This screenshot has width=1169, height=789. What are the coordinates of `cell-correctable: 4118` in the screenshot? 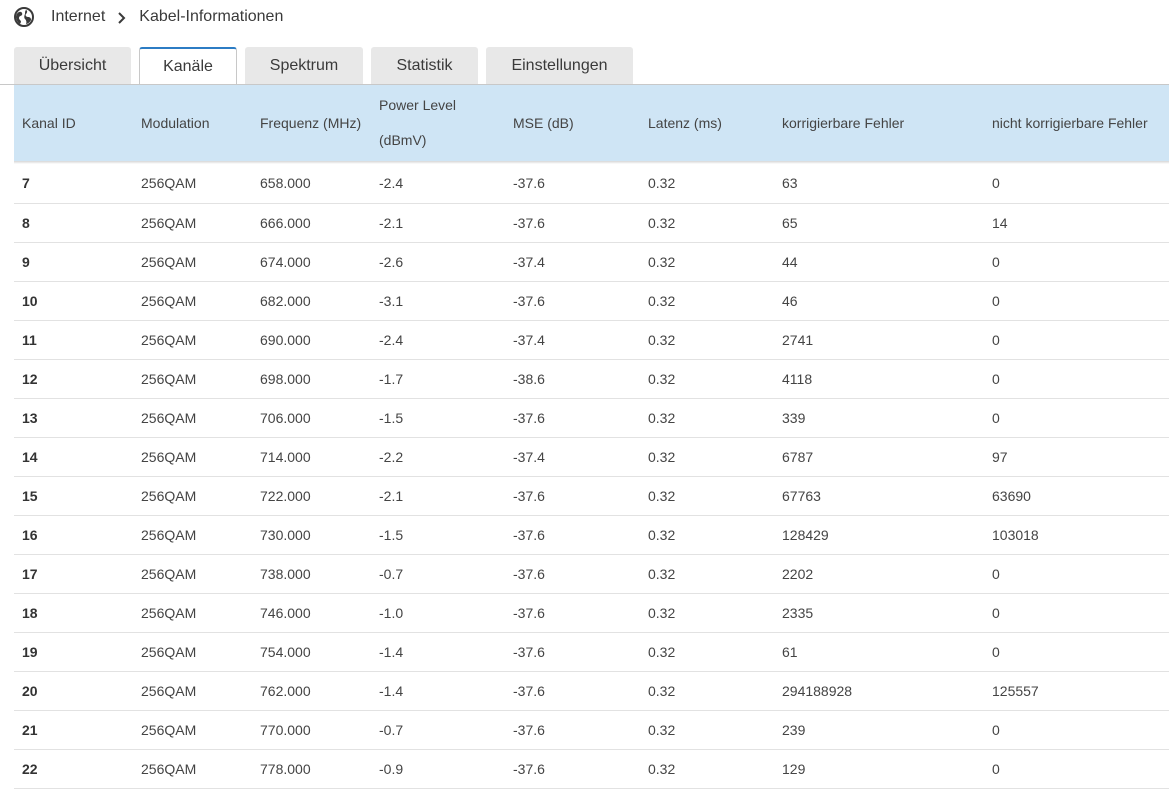 It's located at (797, 378).